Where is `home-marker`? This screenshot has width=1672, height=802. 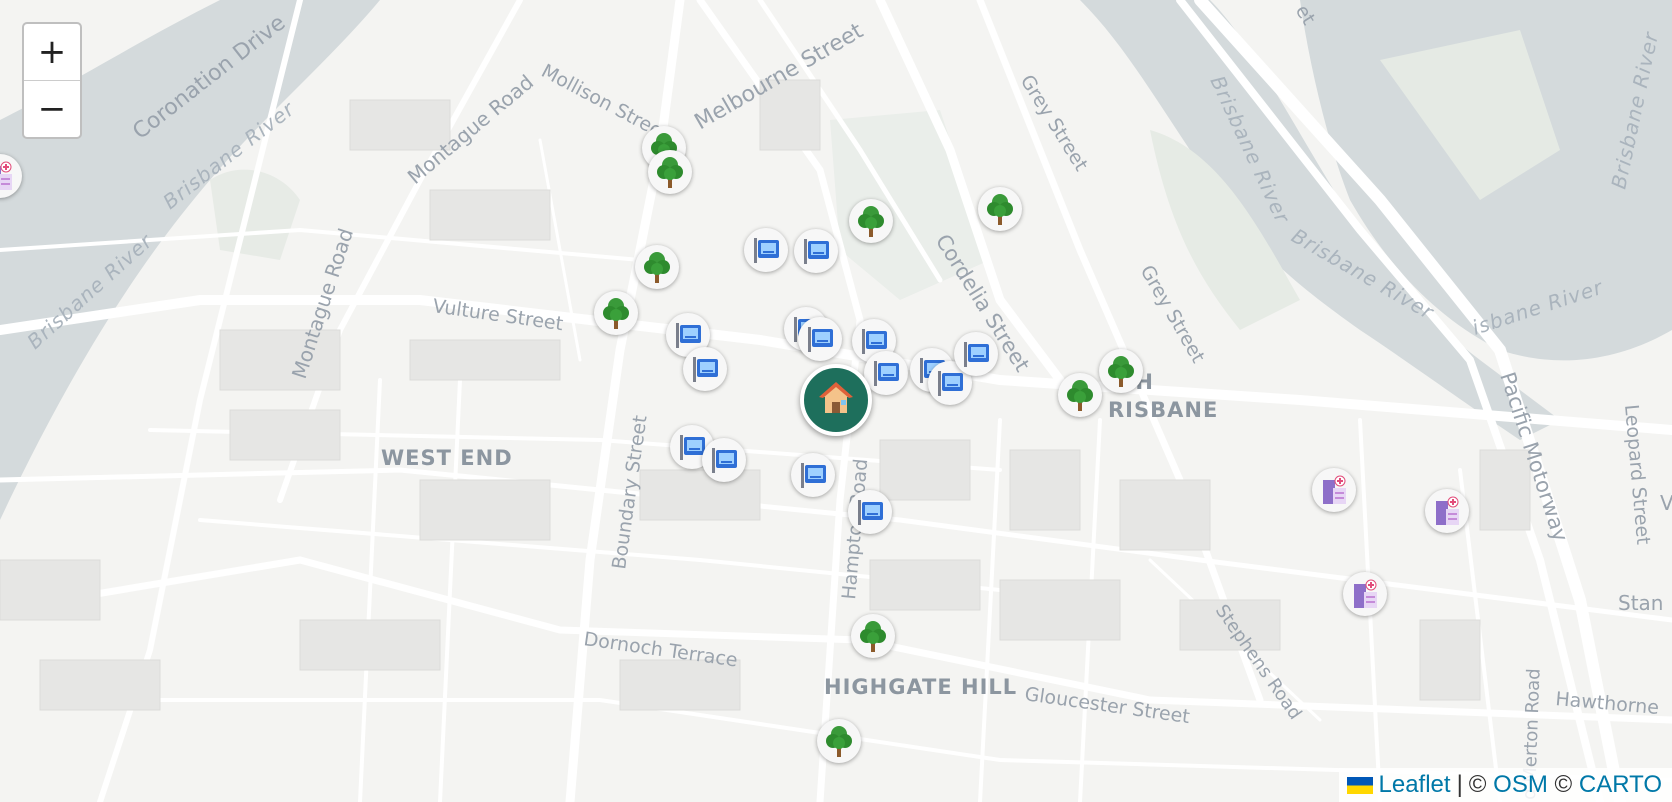
home-marker is located at coordinates (836, 400).